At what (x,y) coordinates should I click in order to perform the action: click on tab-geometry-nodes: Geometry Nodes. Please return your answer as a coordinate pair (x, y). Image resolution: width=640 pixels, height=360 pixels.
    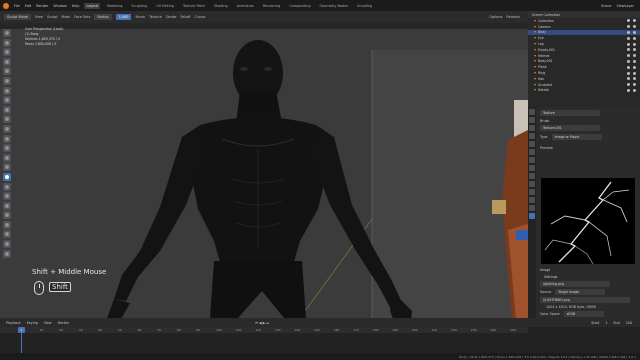
    Looking at the image, I should click on (334, 6).